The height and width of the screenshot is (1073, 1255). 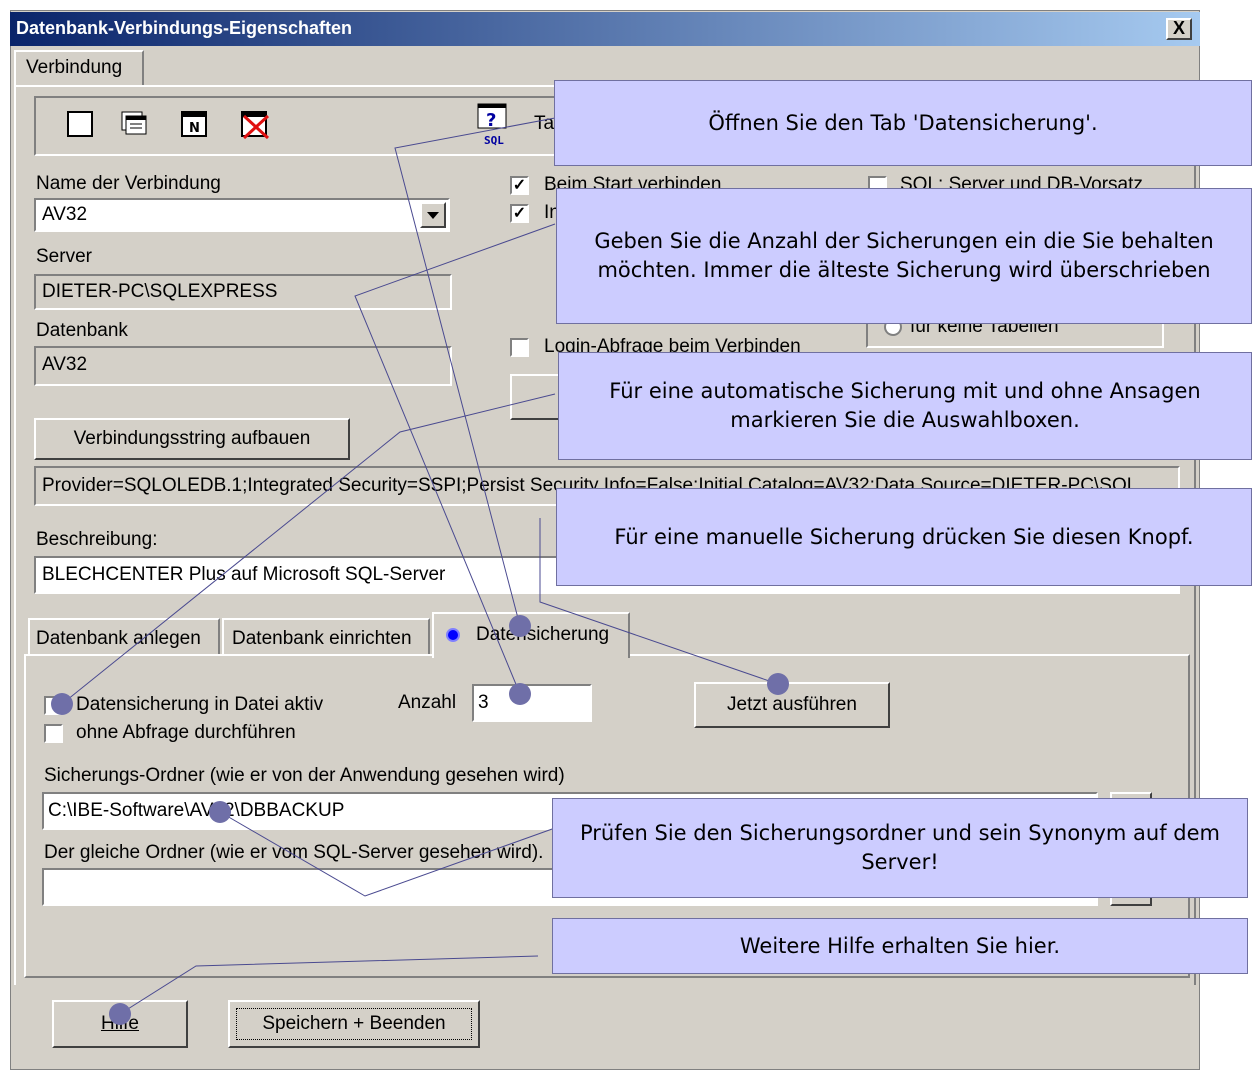 What do you see at coordinates (308, 549) in the screenshot?
I see `connector-checkbox` at bounding box center [308, 549].